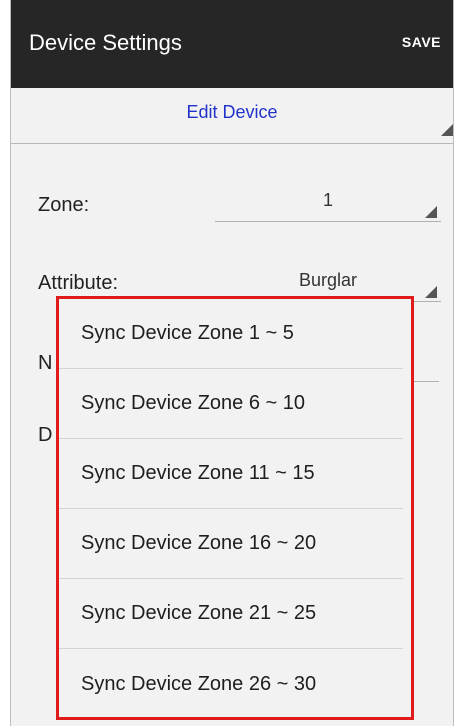  I want to click on sync-zone-item: Sync Device Zone 26 ~ 30, so click(231, 684).